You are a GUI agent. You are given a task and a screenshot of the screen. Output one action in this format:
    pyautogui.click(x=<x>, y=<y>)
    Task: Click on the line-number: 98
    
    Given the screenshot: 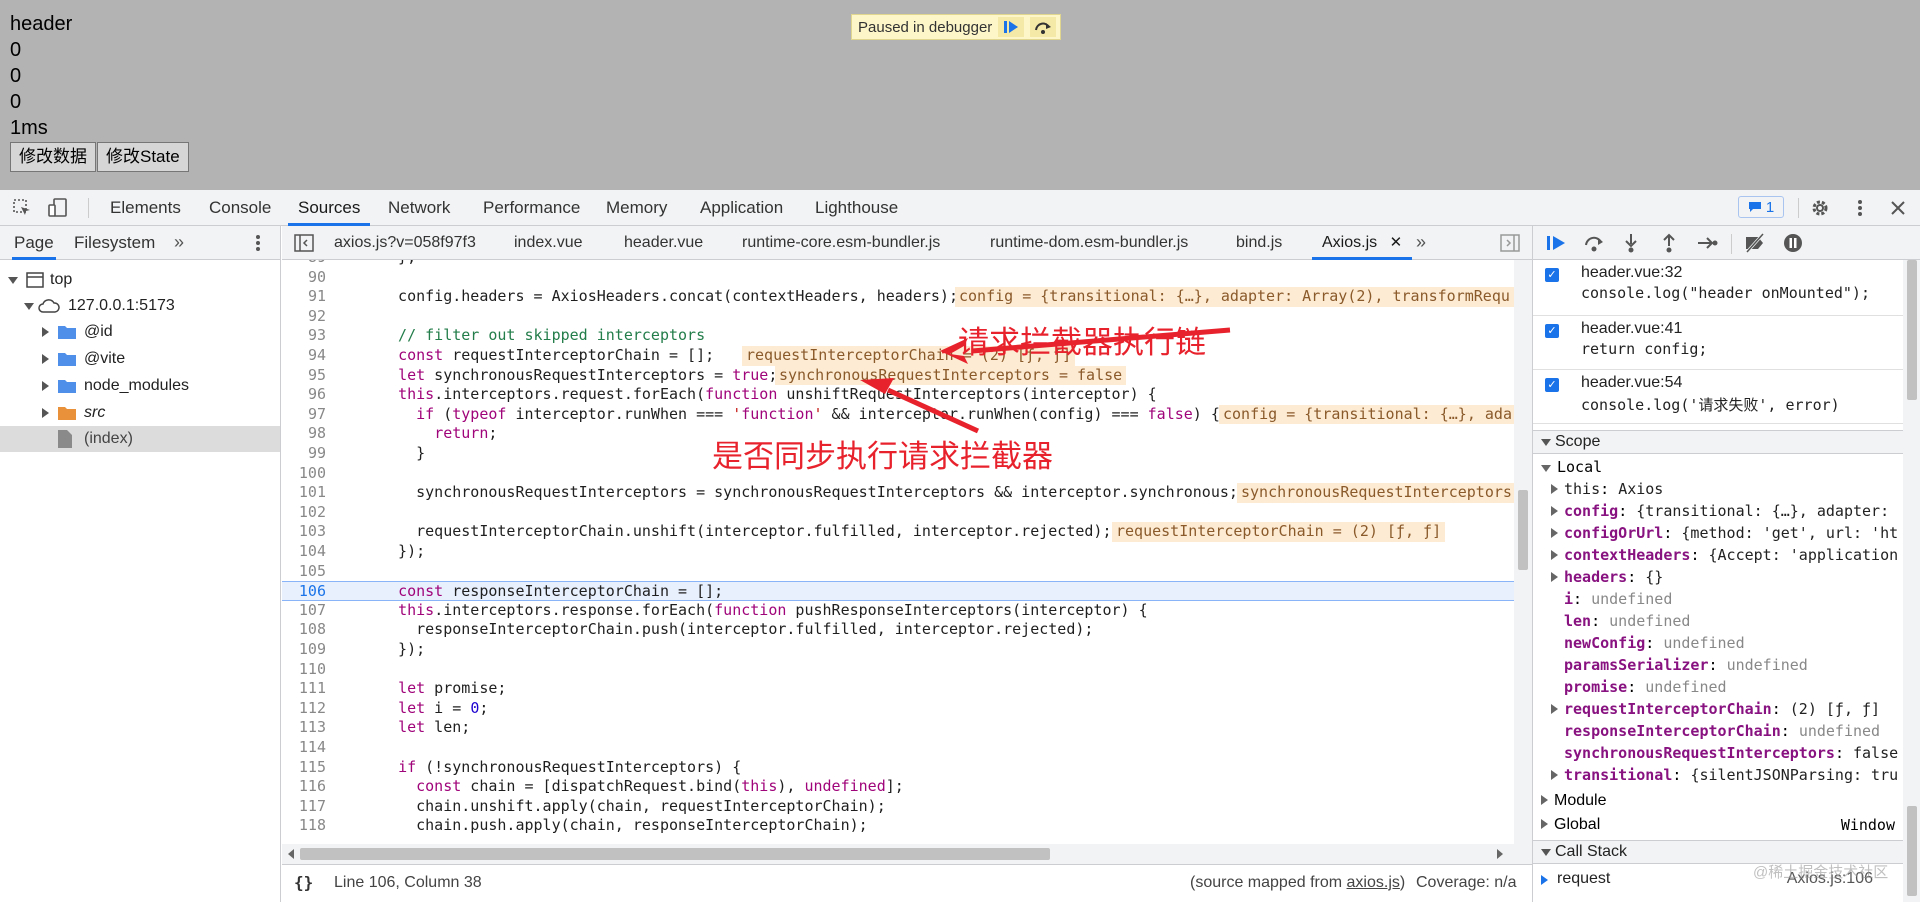 What is the action you would take?
    pyautogui.click(x=309, y=434)
    